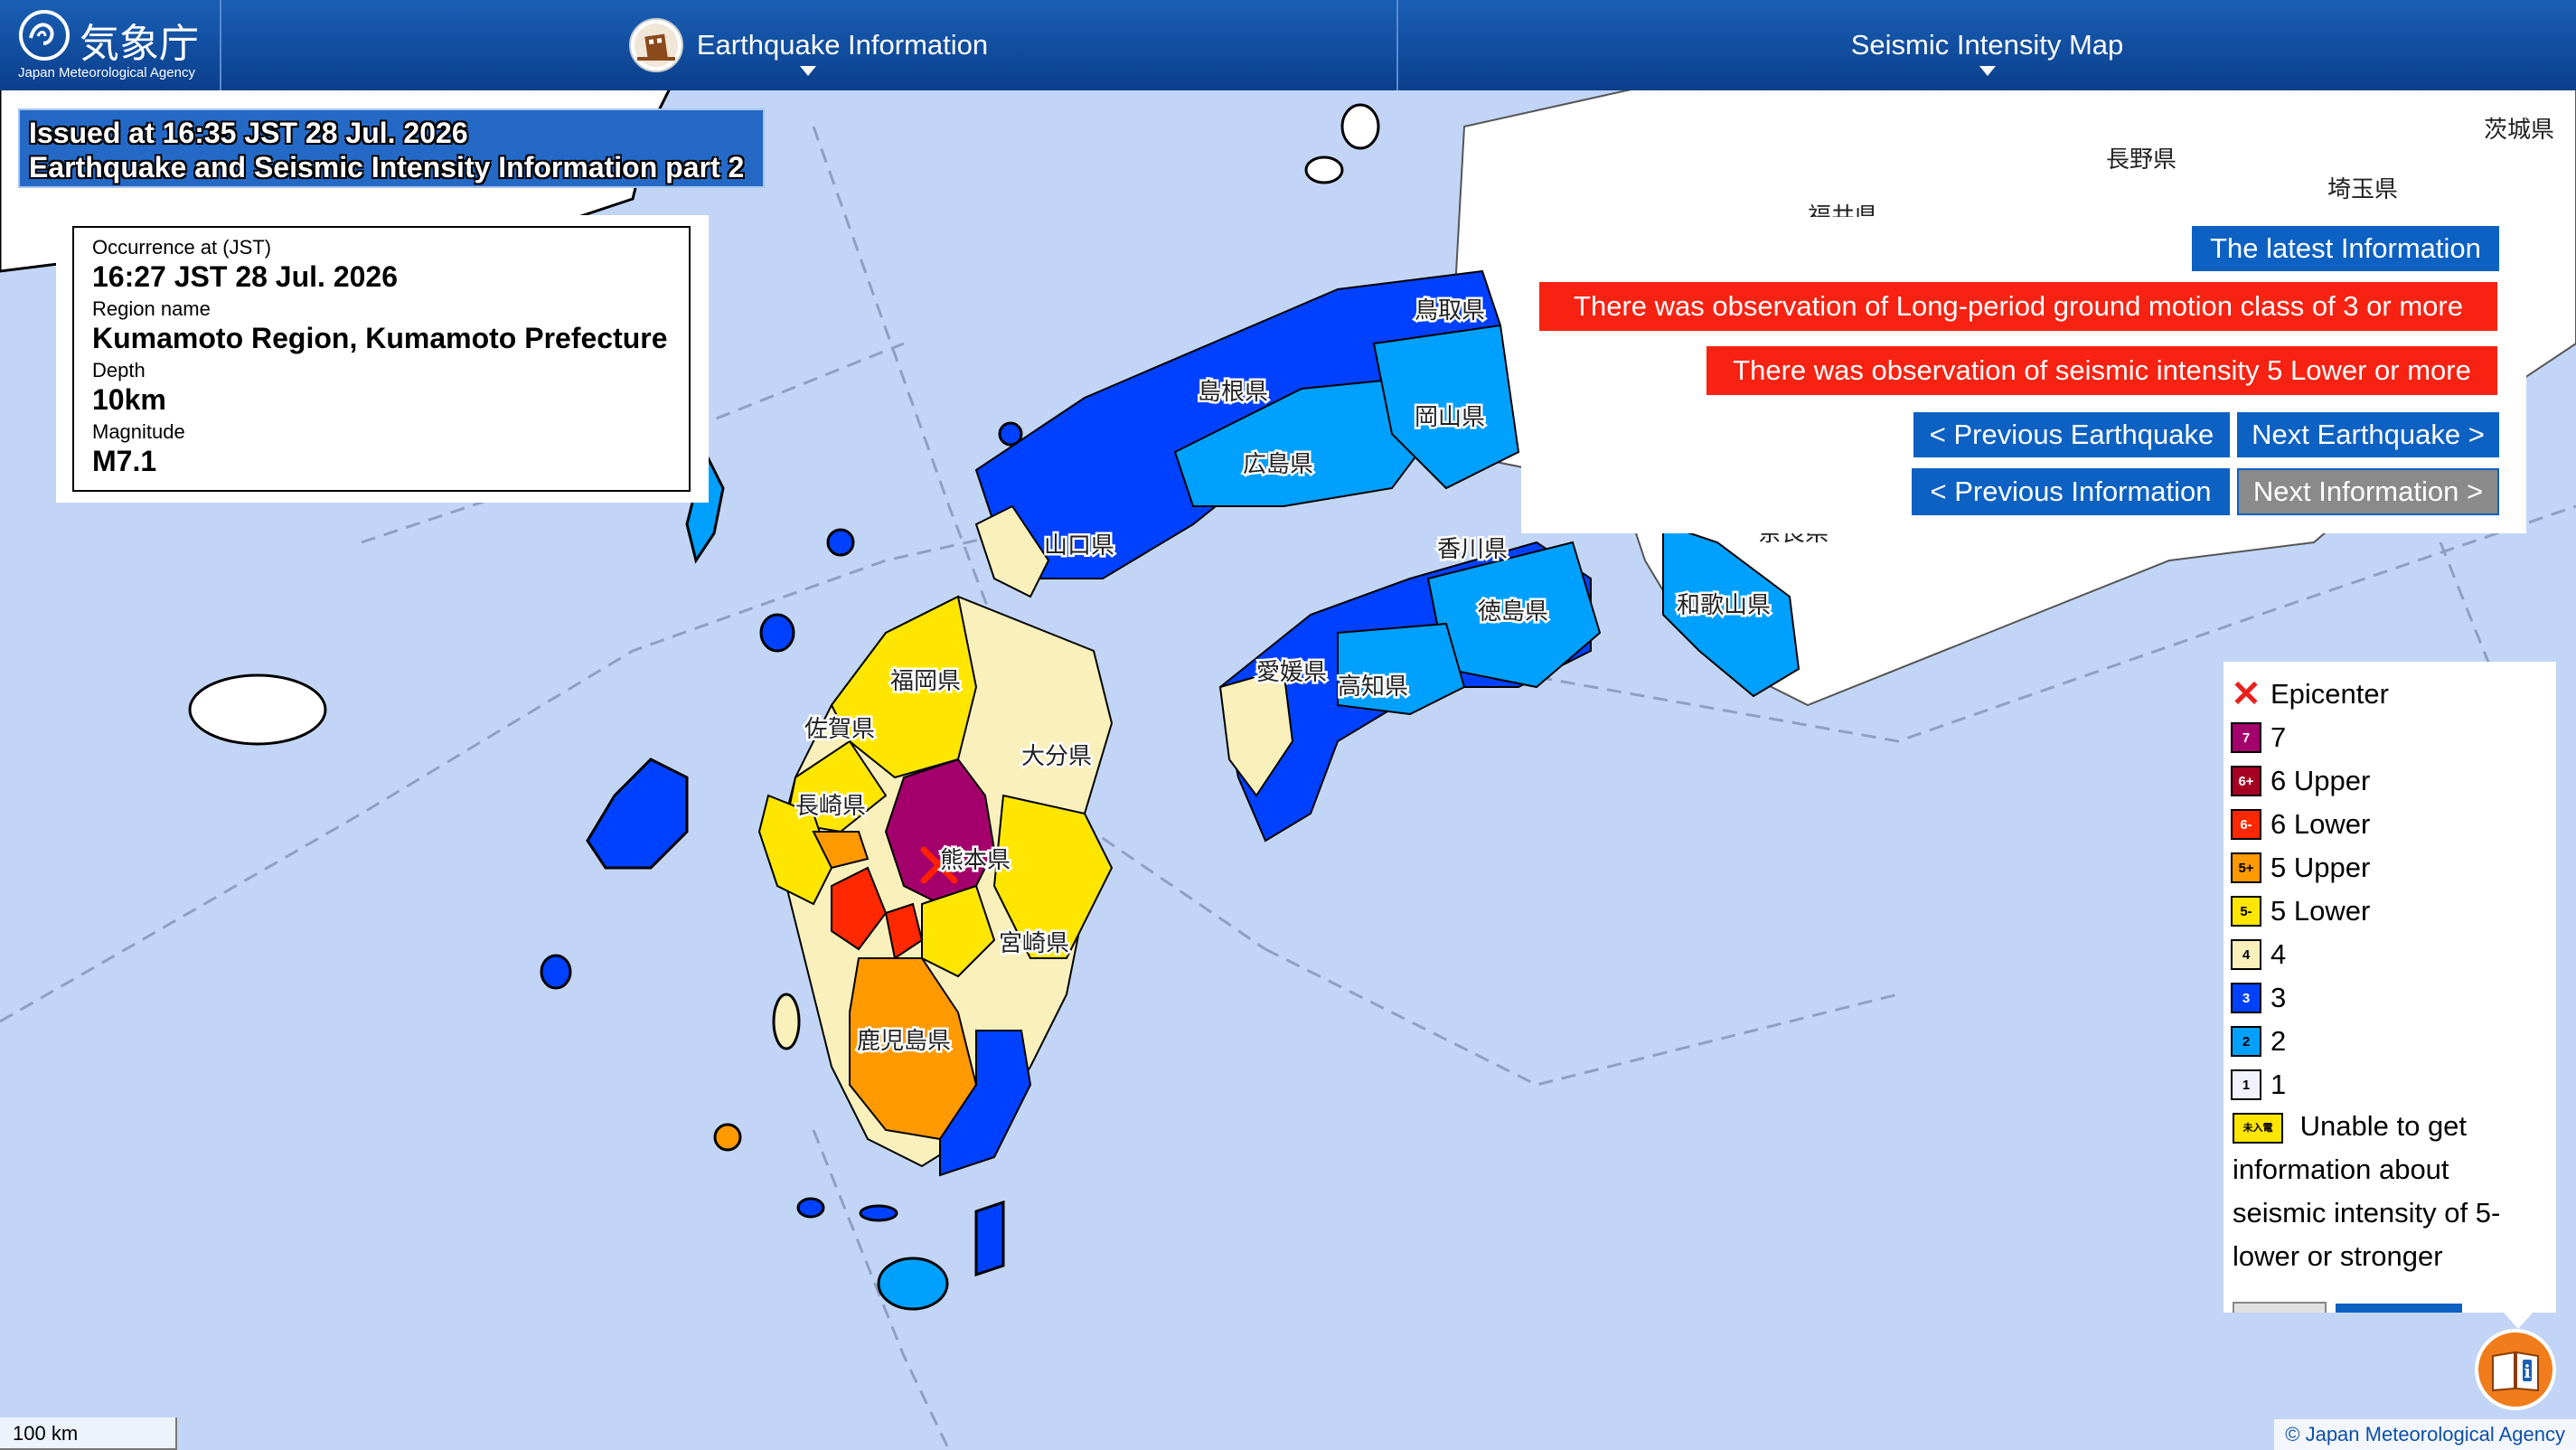 This screenshot has height=1450, width=2576. What do you see at coordinates (1450, 311) in the screenshot?
I see `pref-label-tottori: 鳥取県` at bounding box center [1450, 311].